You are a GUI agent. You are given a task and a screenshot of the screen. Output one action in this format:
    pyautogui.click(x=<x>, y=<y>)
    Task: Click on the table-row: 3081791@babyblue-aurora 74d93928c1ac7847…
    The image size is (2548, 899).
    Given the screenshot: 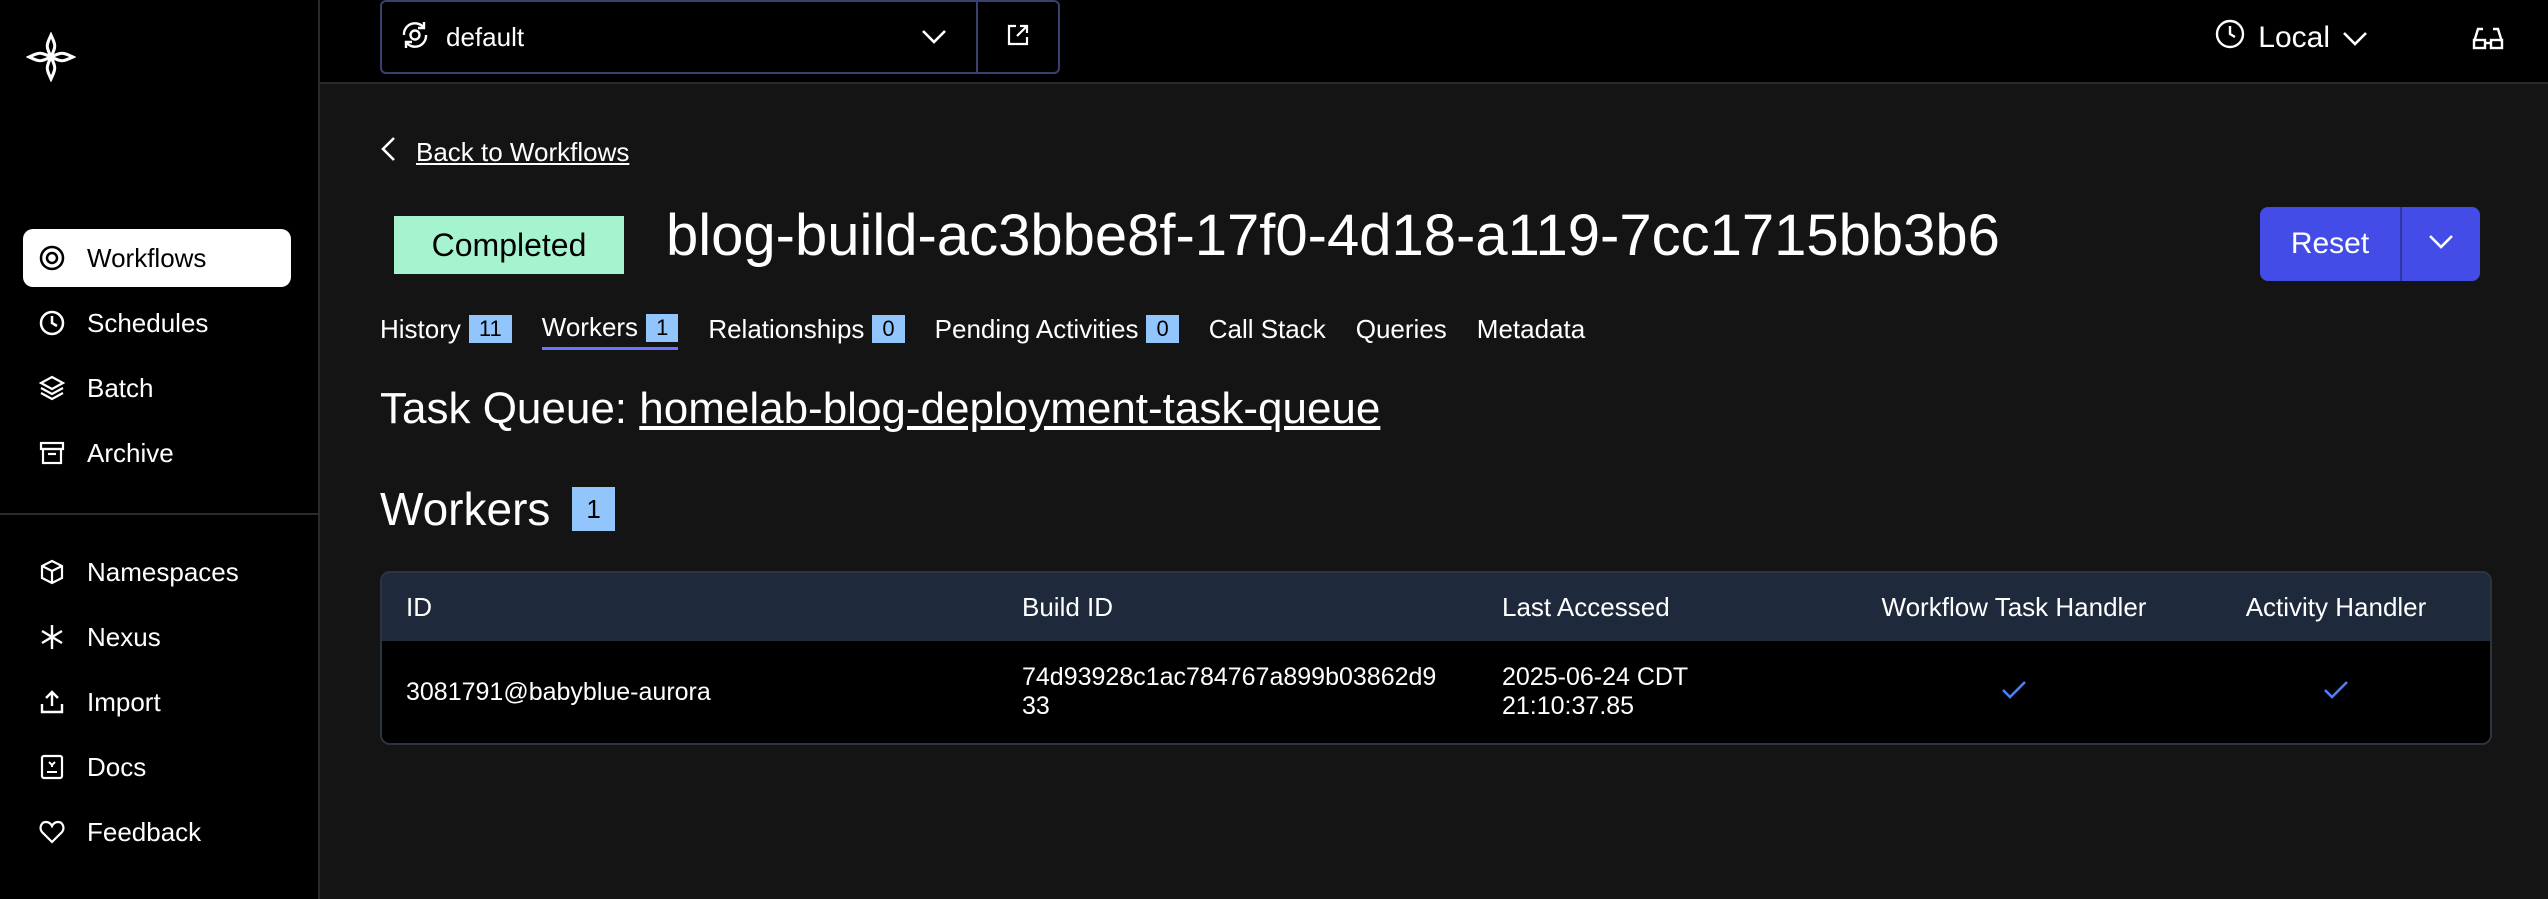 What is the action you would take?
    pyautogui.click(x=1436, y=692)
    